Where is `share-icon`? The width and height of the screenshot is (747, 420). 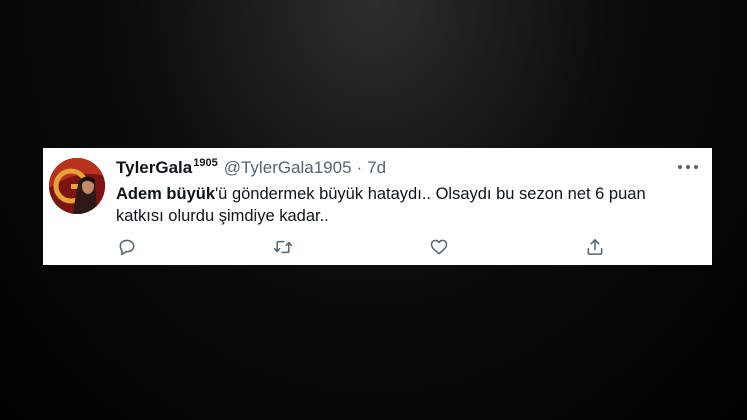 share-icon is located at coordinates (595, 247).